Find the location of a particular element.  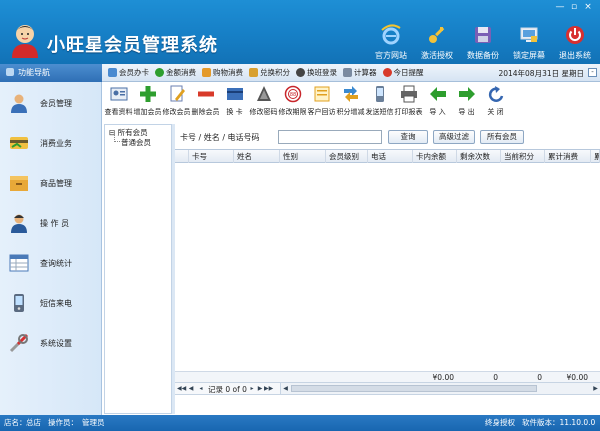

customer-revisit-button: 客户回访 is located at coordinates (321, 103).